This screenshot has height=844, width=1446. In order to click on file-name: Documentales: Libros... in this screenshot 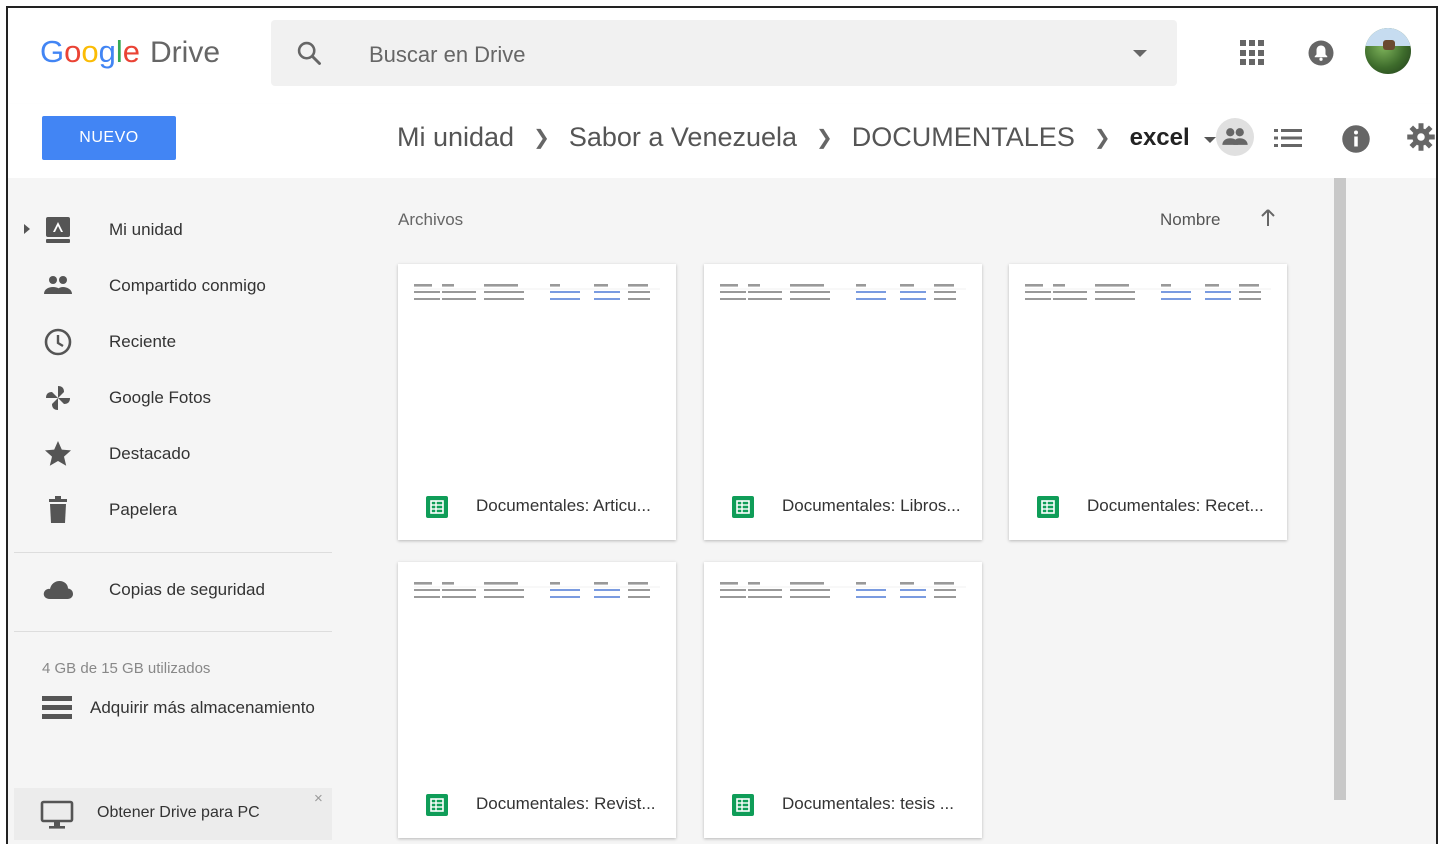, I will do `click(871, 505)`.